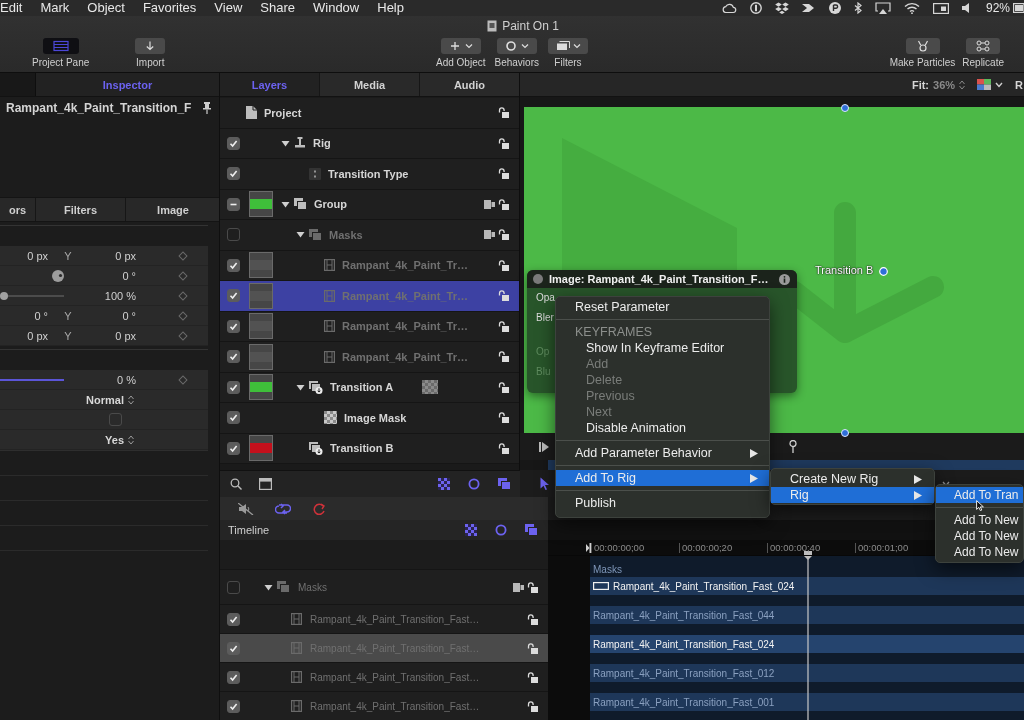 This screenshot has width=1024, height=720. I want to click on menu-item: Add To New, so click(979, 520).